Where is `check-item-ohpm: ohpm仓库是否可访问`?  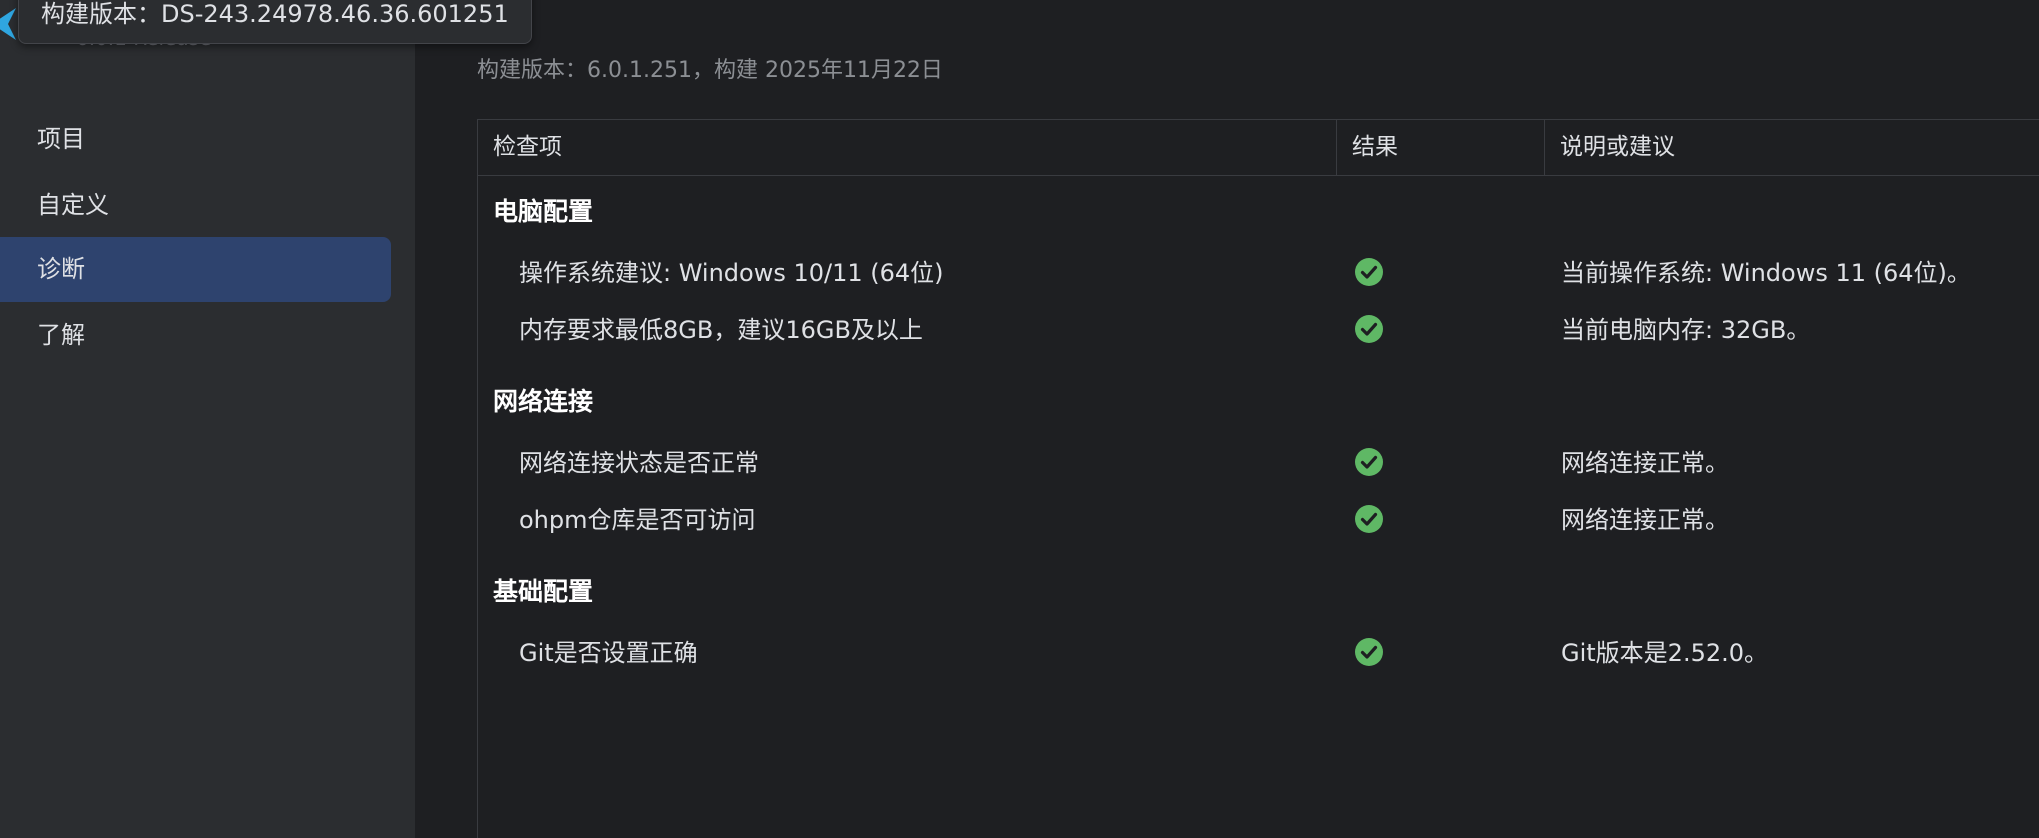 check-item-ohpm: ohpm仓库是否可访问 is located at coordinates (637, 520).